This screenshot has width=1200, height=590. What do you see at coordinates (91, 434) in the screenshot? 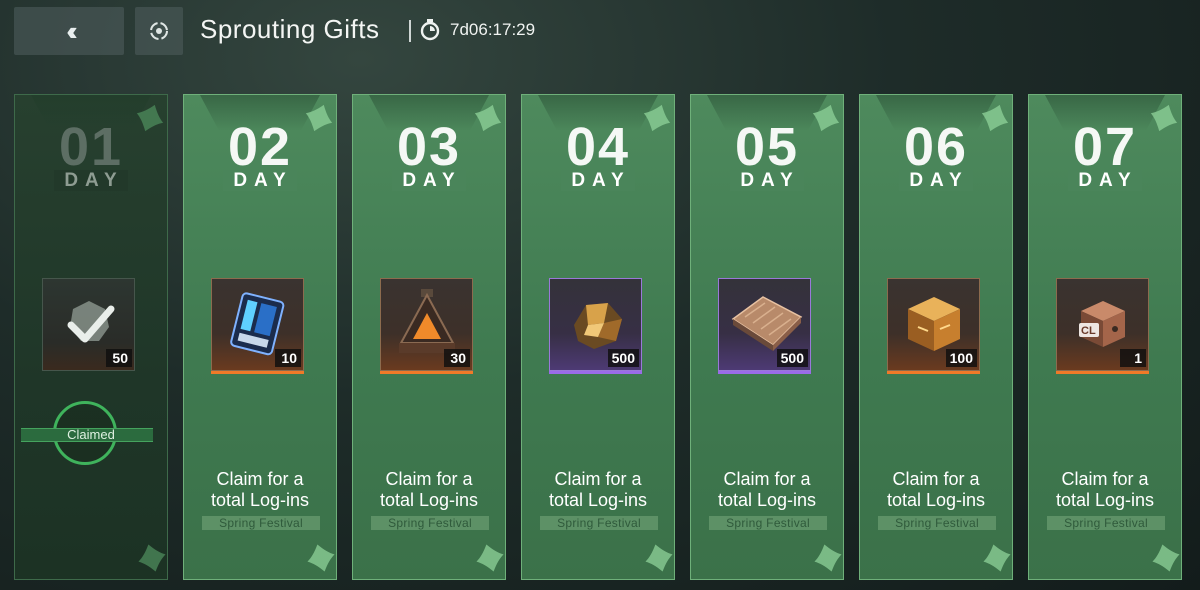
I see `claimed-status: Claimed` at bounding box center [91, 434].